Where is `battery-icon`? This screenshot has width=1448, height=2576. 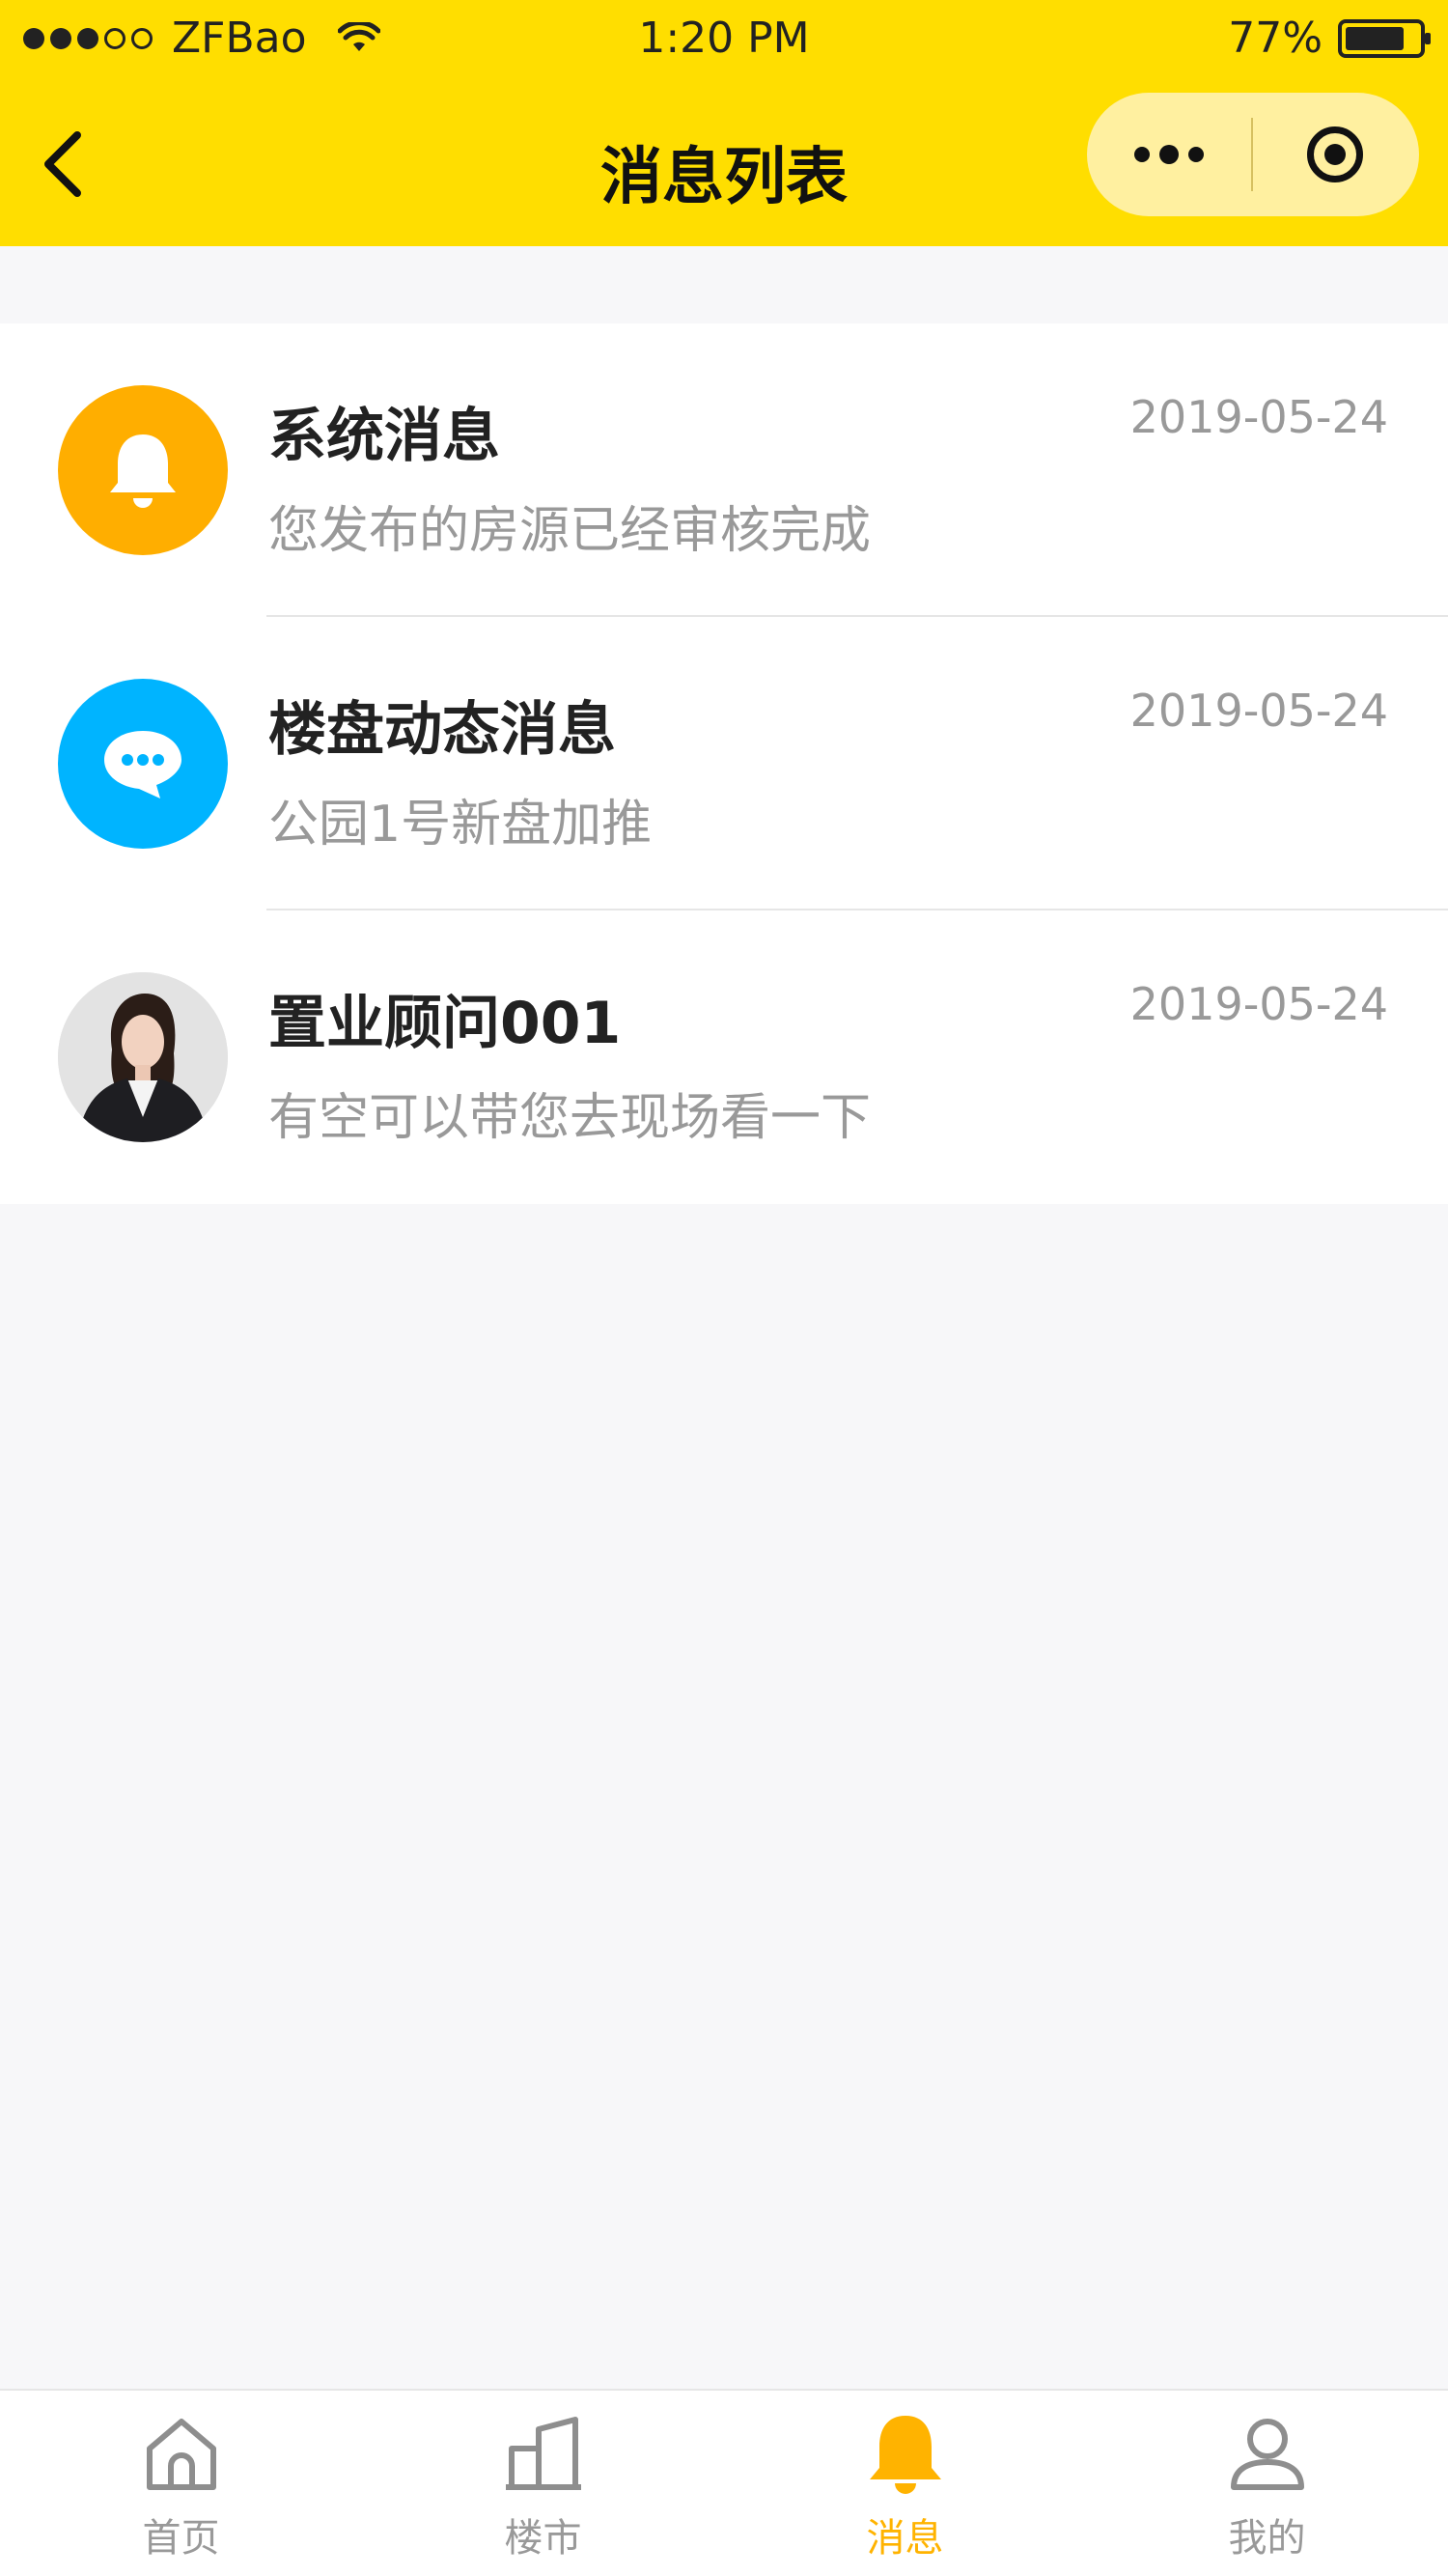
battery-icon is located at coordinates (1385, 38).